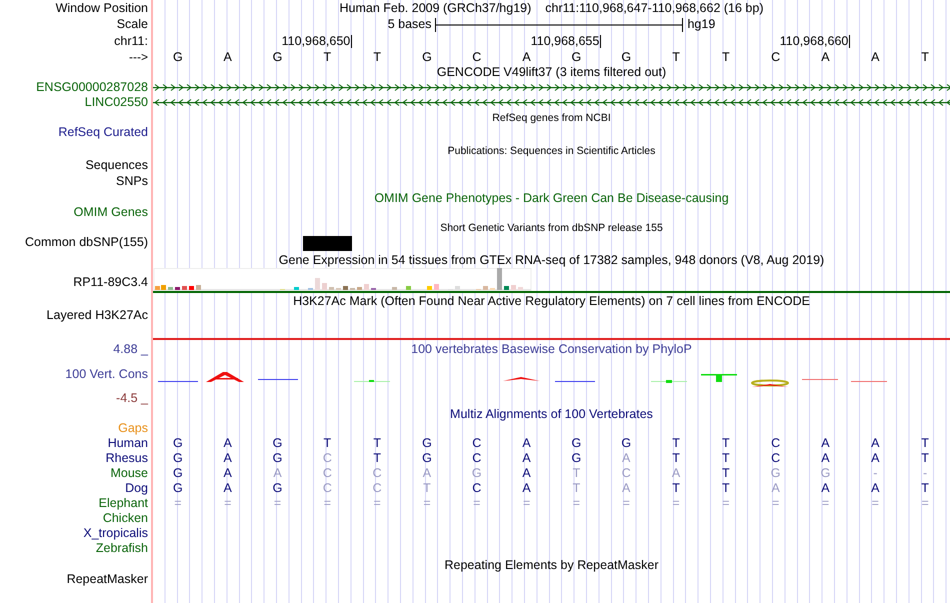 The image size is (950, 603). What do you see at coordinates (132, 24) in the screenshot?
I see `row-label: Scale` at bounding box center [132, 24].